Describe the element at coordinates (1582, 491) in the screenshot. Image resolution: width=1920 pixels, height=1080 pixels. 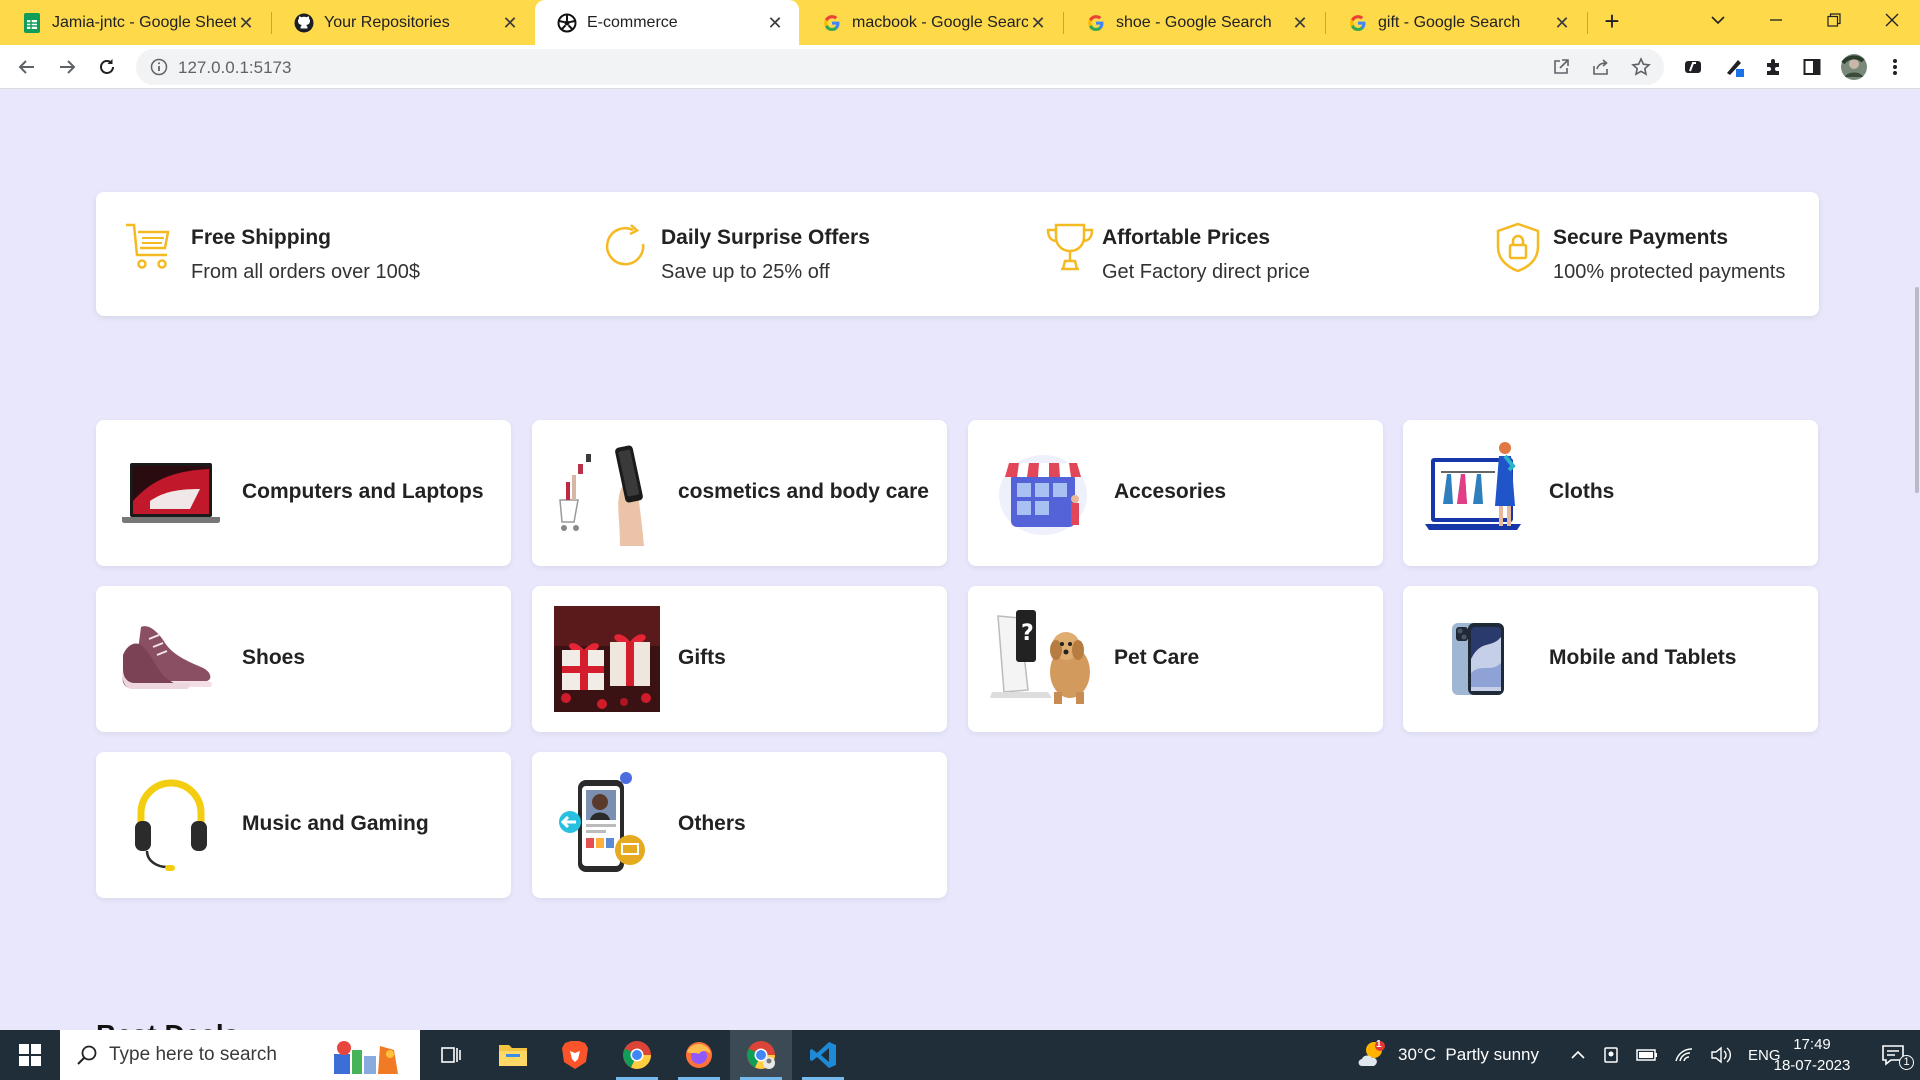
I see `category-label: Cloths` at that location.